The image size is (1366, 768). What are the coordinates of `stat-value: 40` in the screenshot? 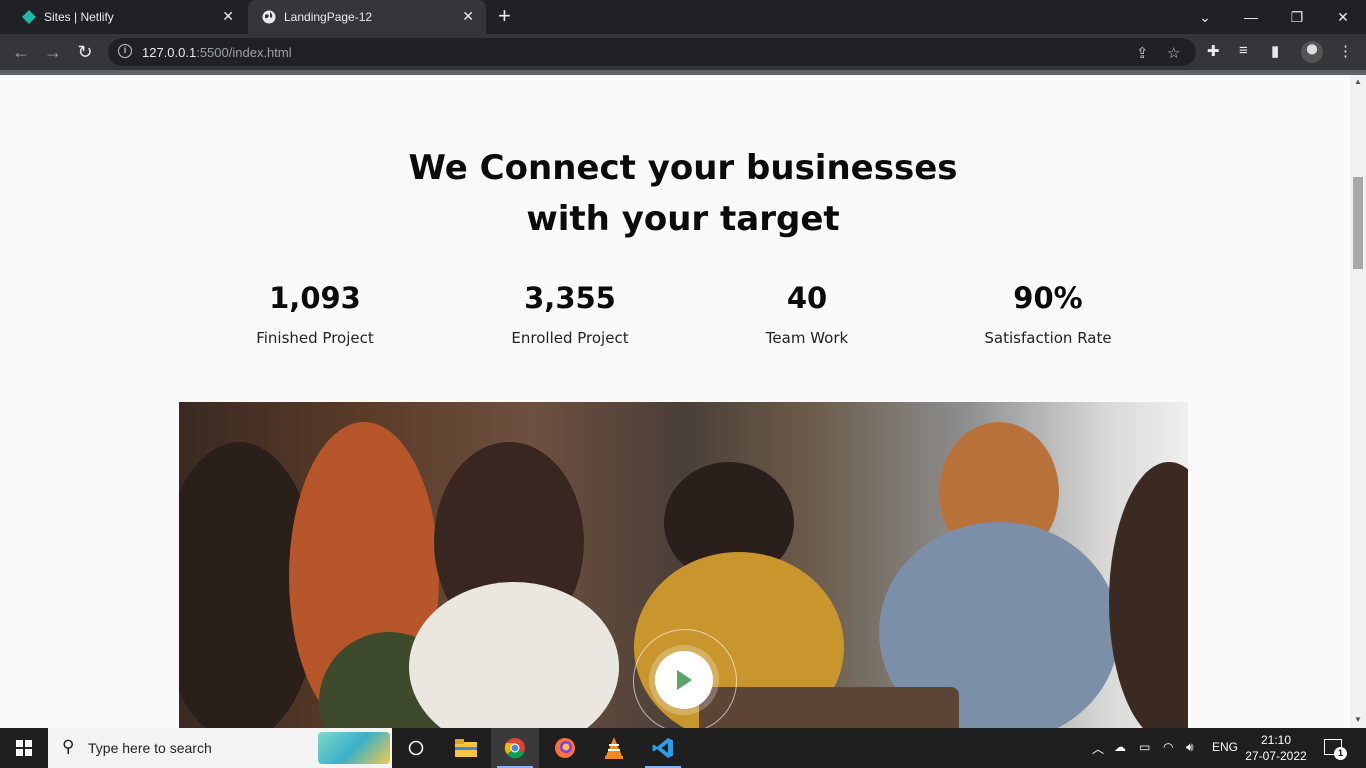 It's located at (807, 298).